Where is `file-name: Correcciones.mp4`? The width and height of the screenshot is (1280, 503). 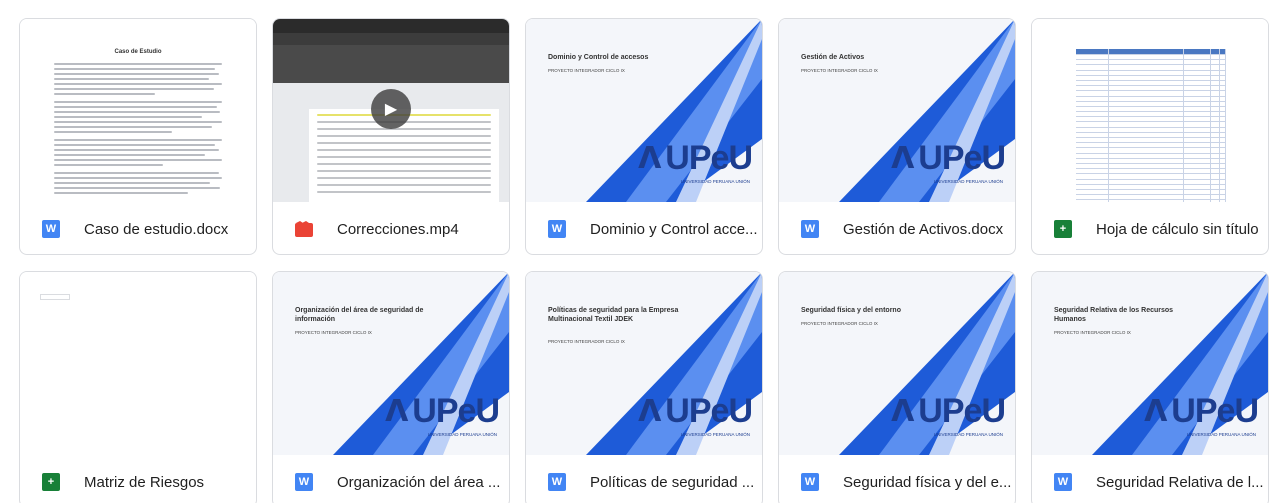
file-name: Correcciones.mp4 is located at coordinates (423, 229).